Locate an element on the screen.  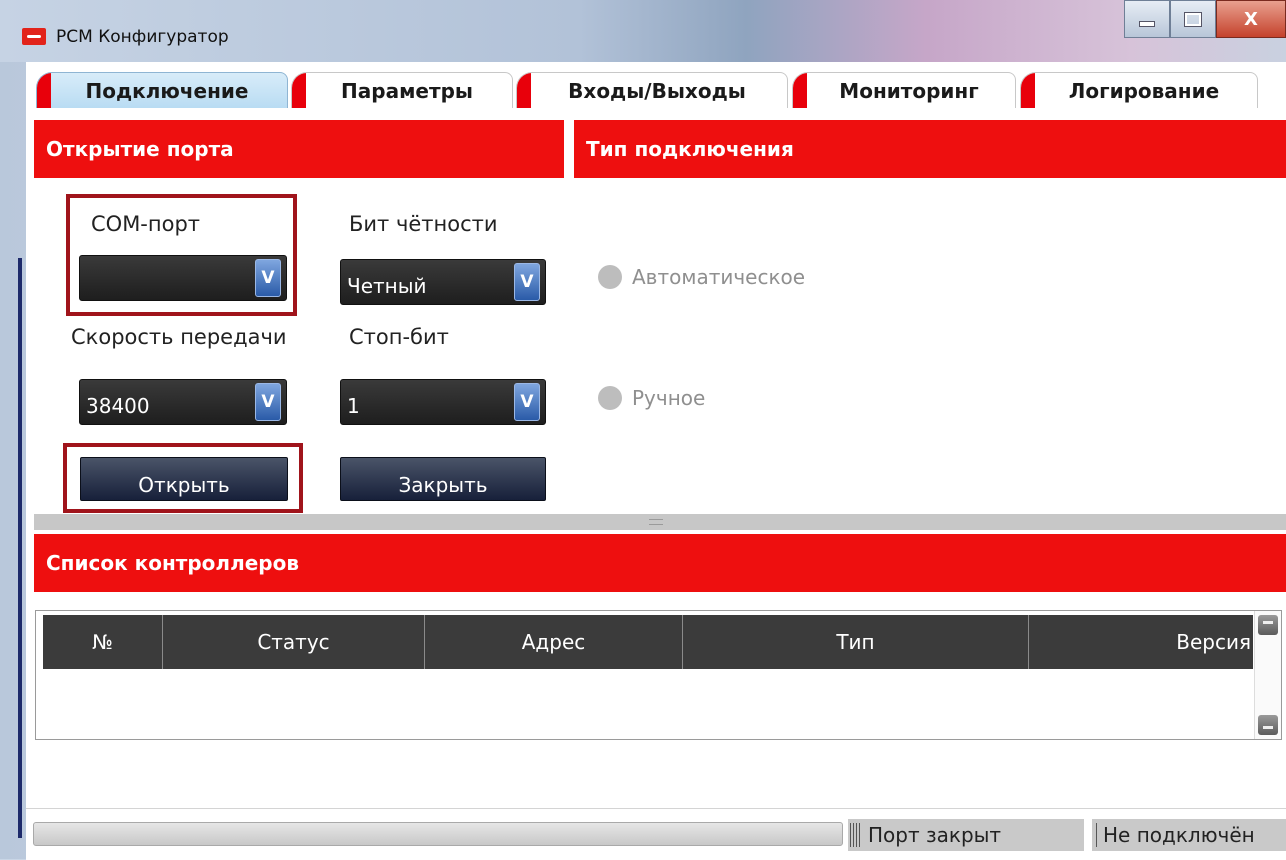
com-port-value is located at coordinates (167, 278).